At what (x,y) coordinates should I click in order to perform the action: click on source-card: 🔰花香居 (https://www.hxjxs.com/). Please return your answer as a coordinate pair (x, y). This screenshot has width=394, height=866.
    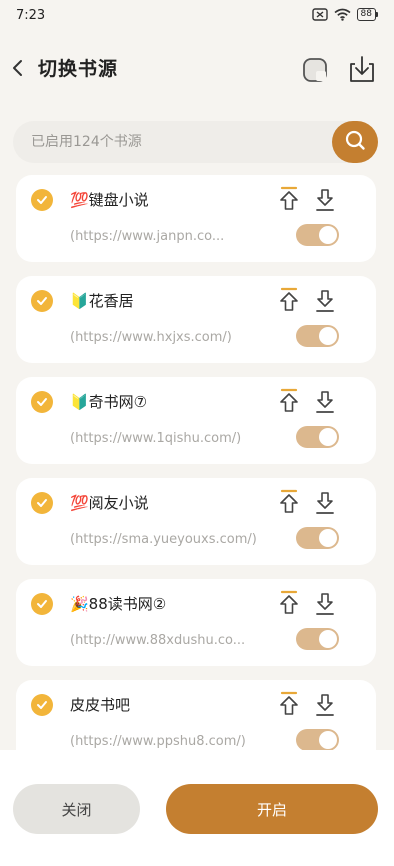
    Looking at the image, I should click on (196, 319).